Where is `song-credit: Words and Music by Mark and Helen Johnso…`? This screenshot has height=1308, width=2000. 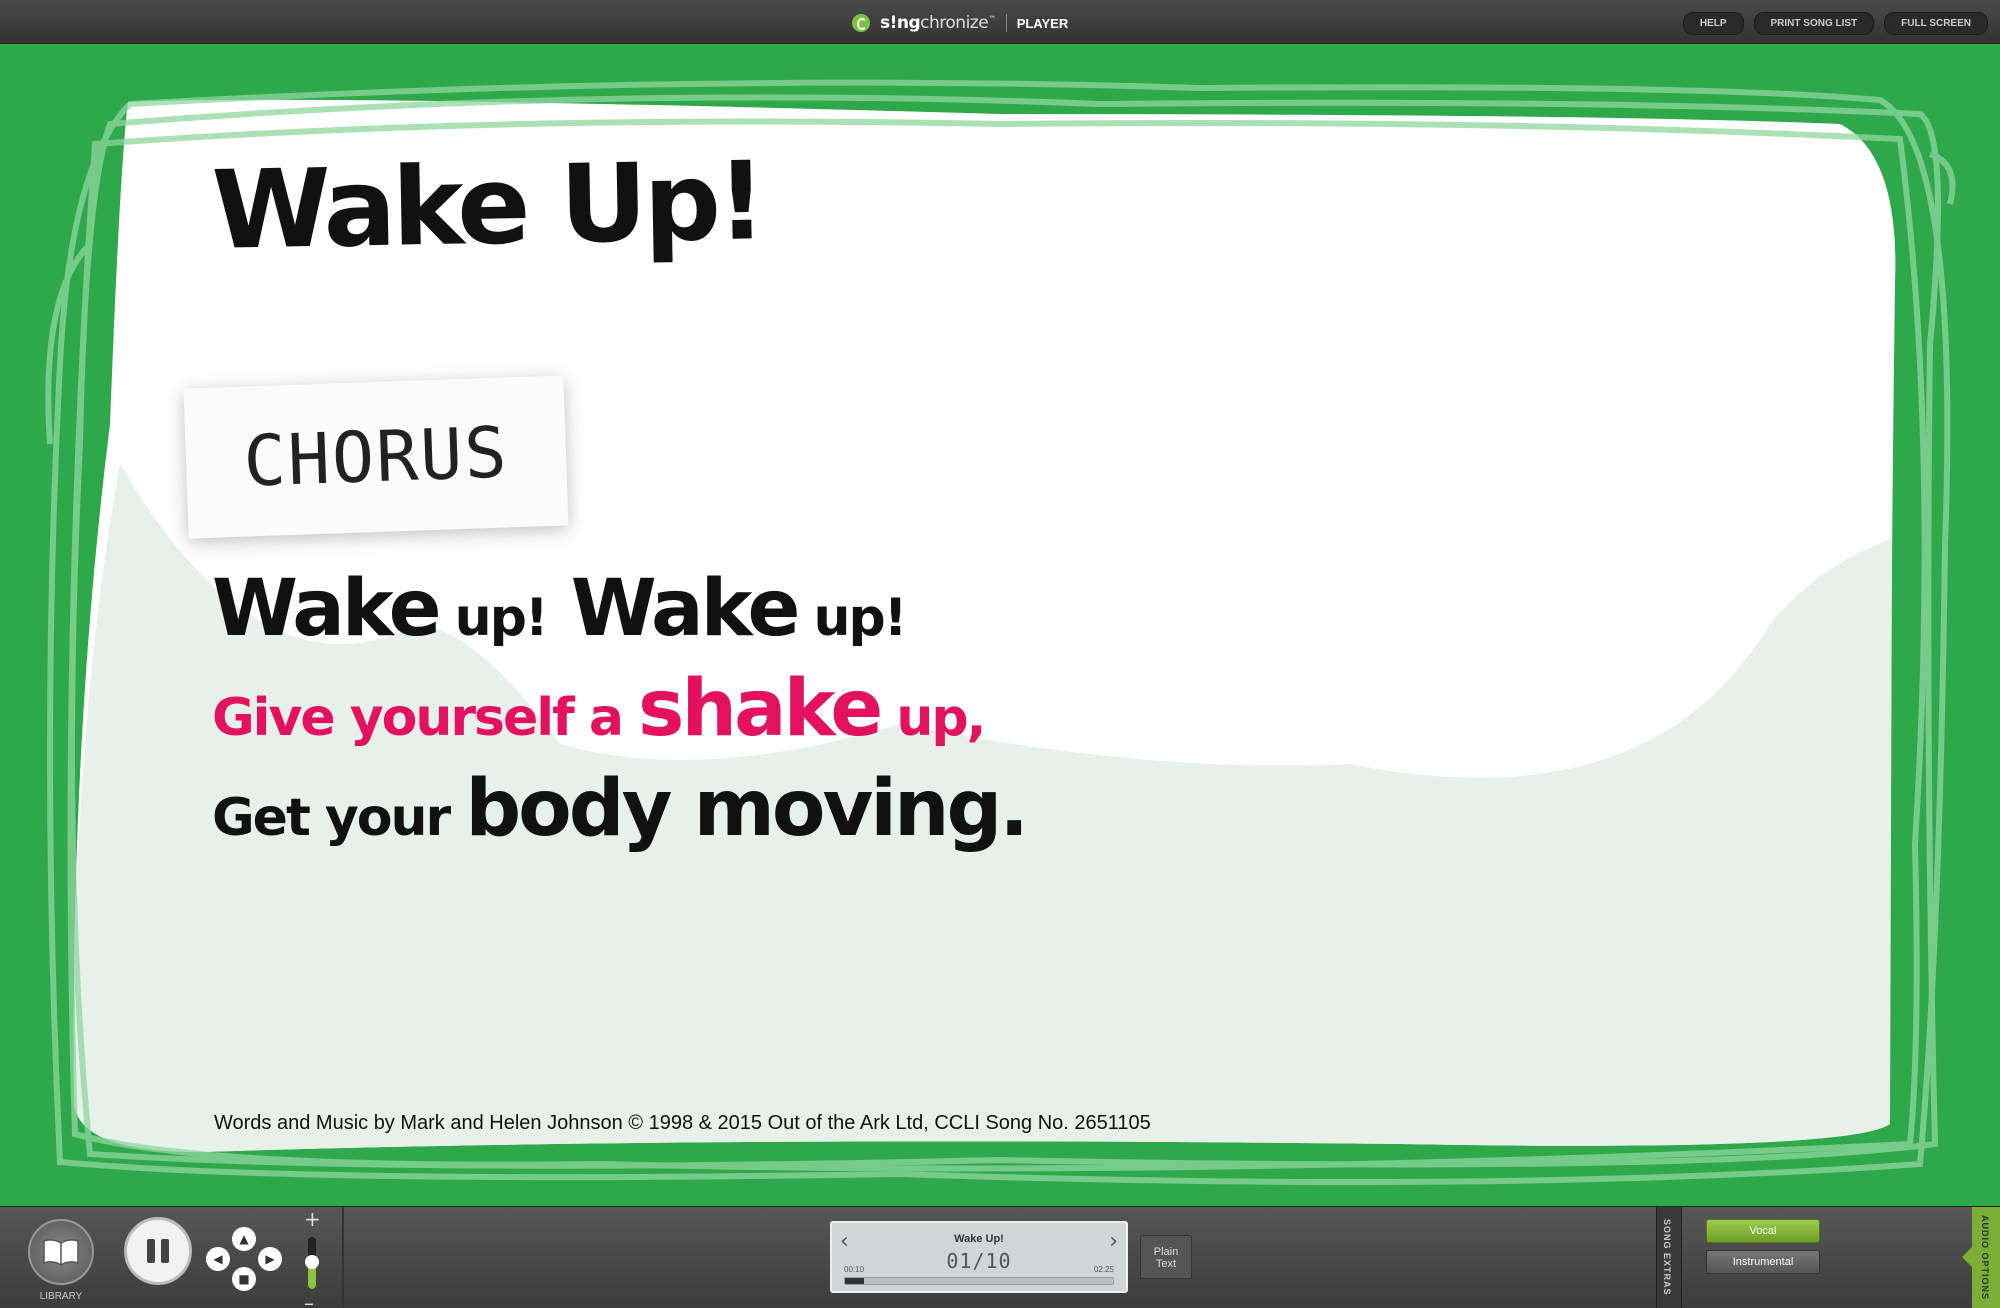
song-credit: Words and Music by Mark and Helen Johnso… is located at coordinates (682, 1123).